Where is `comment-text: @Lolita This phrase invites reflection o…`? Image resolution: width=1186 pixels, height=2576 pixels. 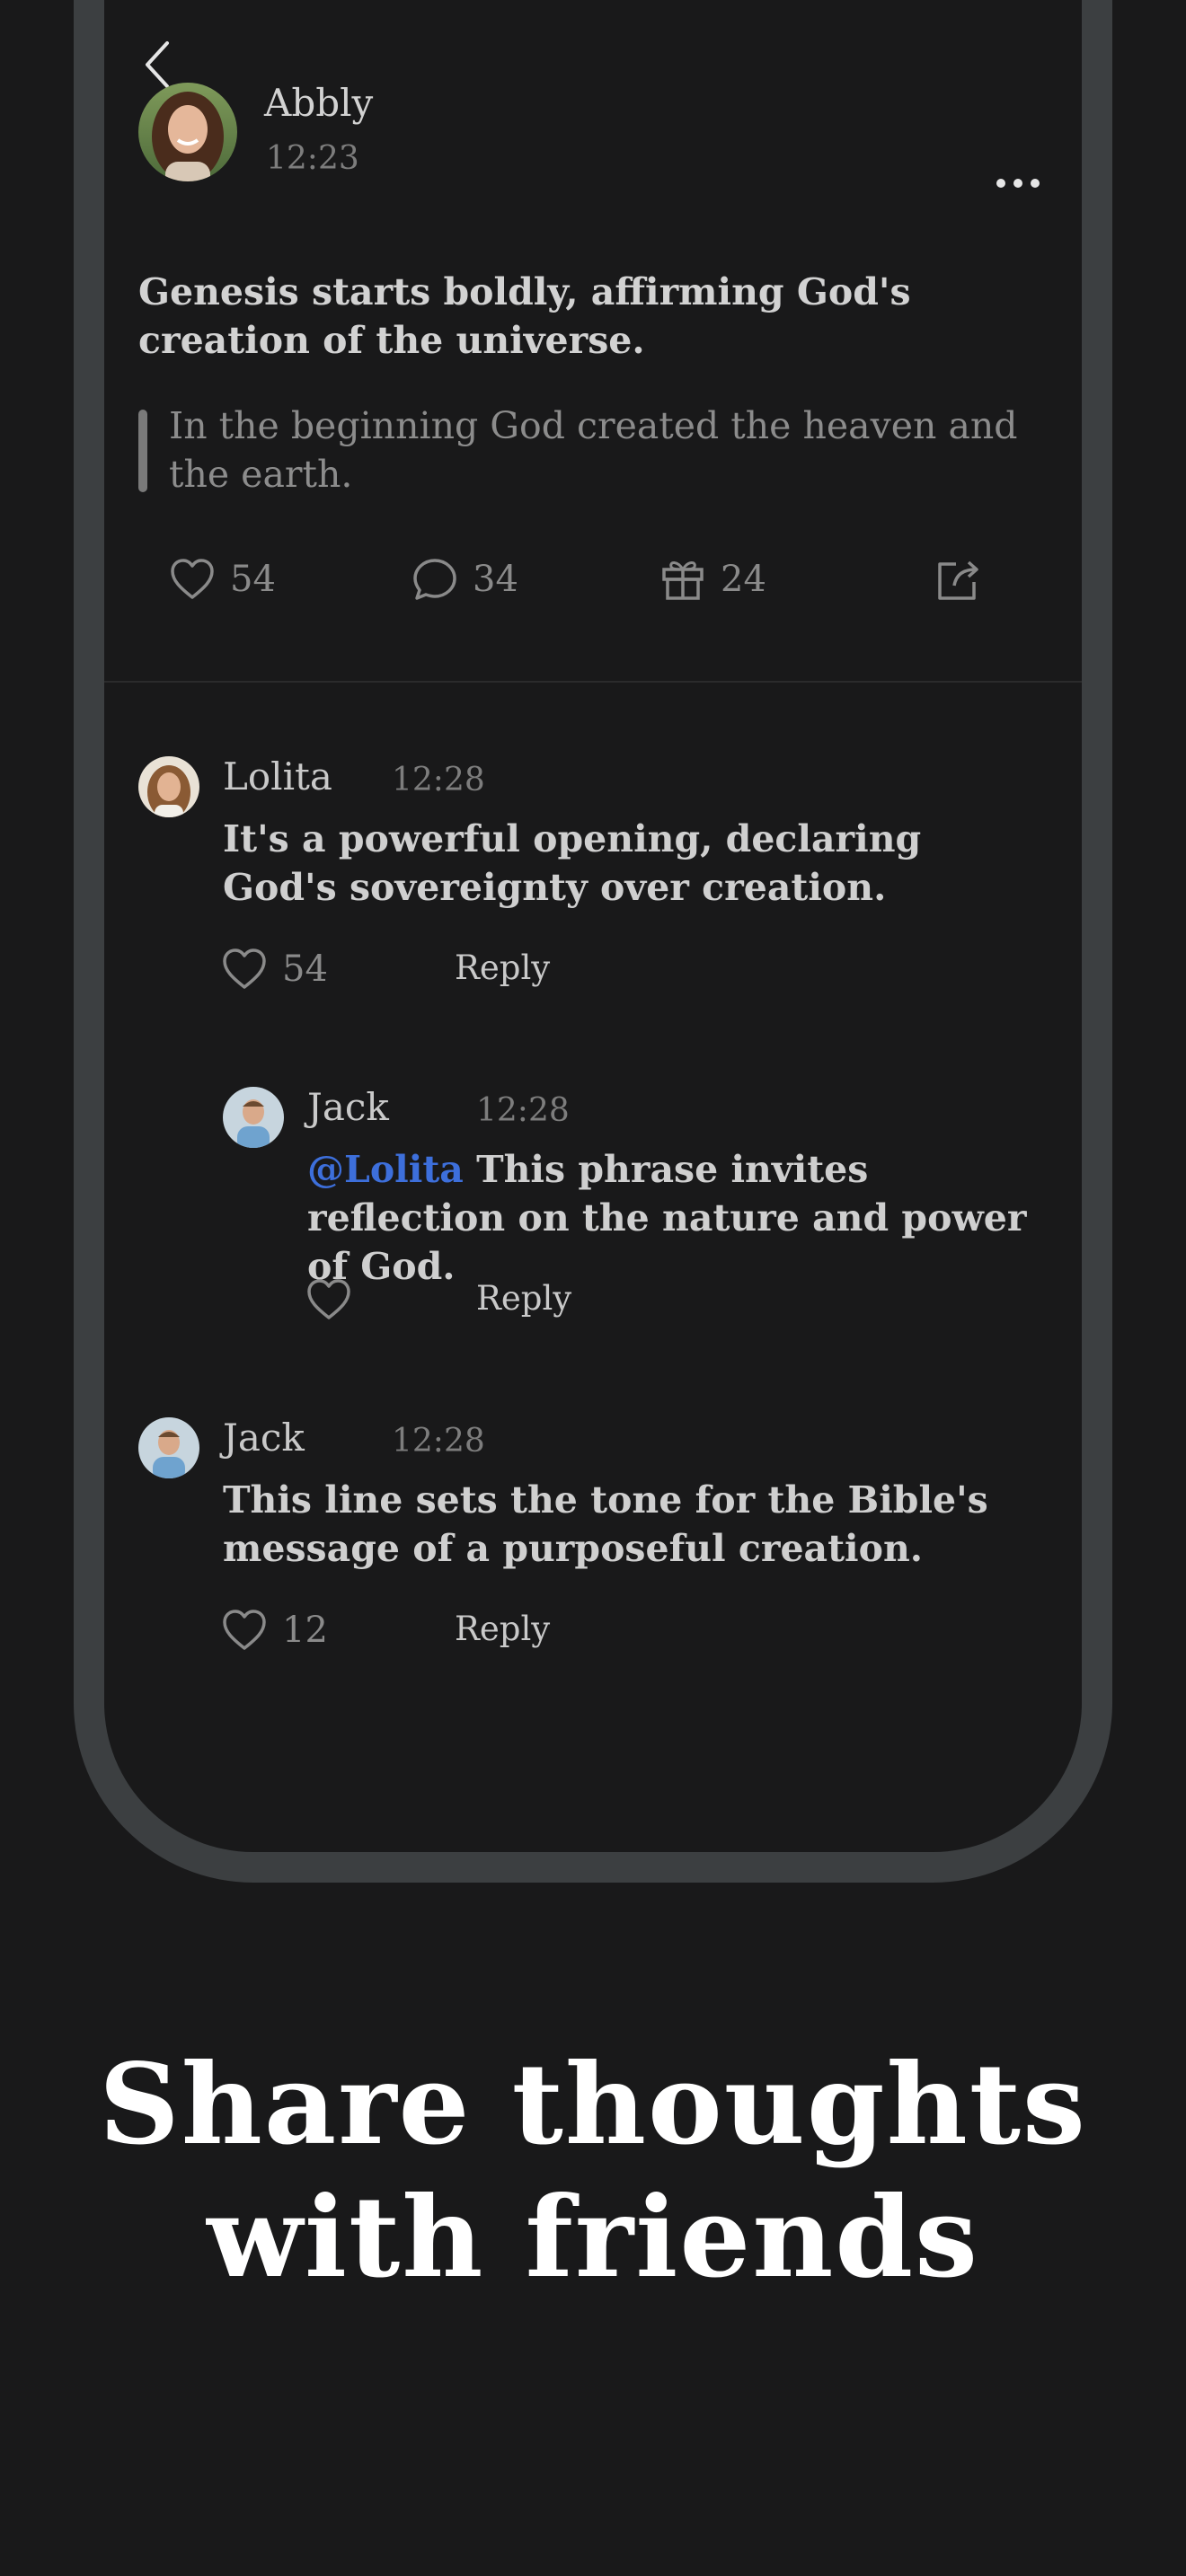 comment-text: @Lolita This phrase invites reflection o… is located at coordinates (675, 1218).